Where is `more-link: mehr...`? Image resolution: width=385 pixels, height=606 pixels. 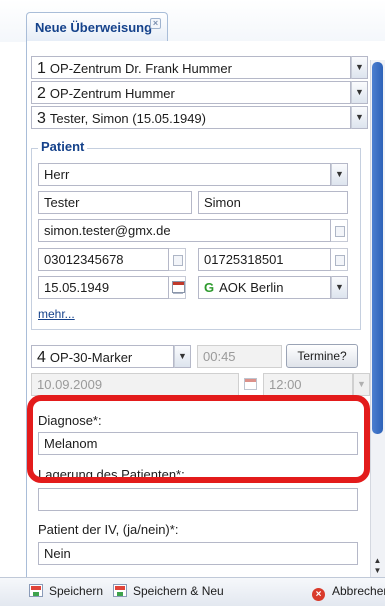 more-link: mehr... is located at coordinates (56, 314).